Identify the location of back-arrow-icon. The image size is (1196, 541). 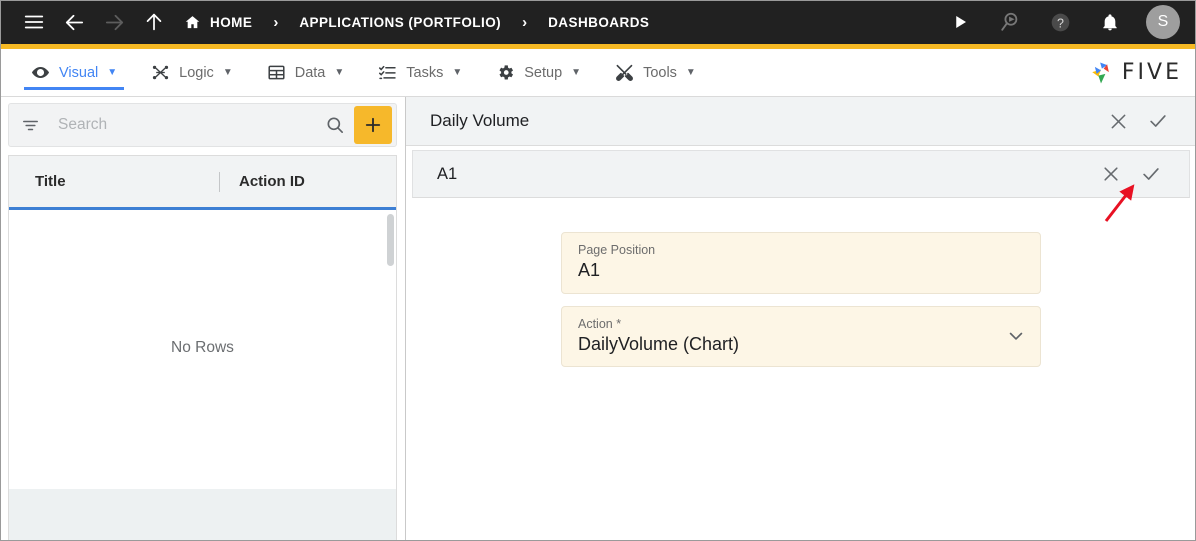
(74, 22).